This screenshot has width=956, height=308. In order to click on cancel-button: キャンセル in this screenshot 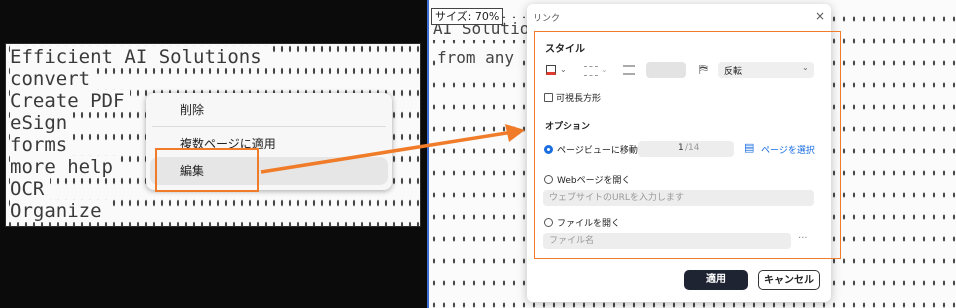, I will do `click(789, 280)`.